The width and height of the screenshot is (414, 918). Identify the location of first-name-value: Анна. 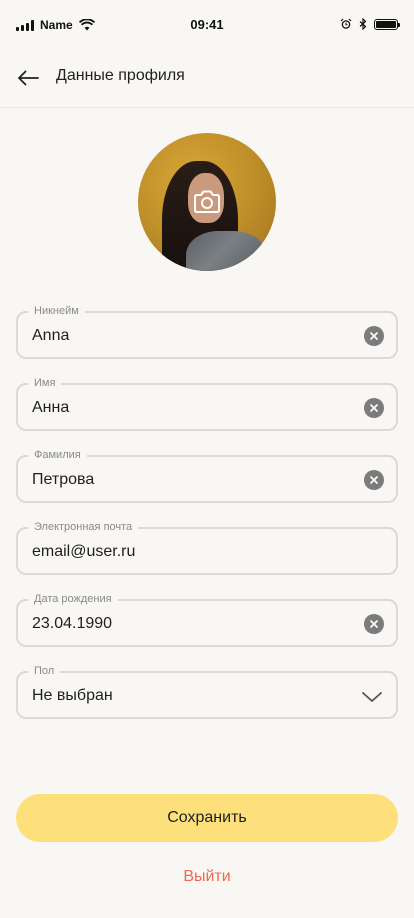
(50, 408).